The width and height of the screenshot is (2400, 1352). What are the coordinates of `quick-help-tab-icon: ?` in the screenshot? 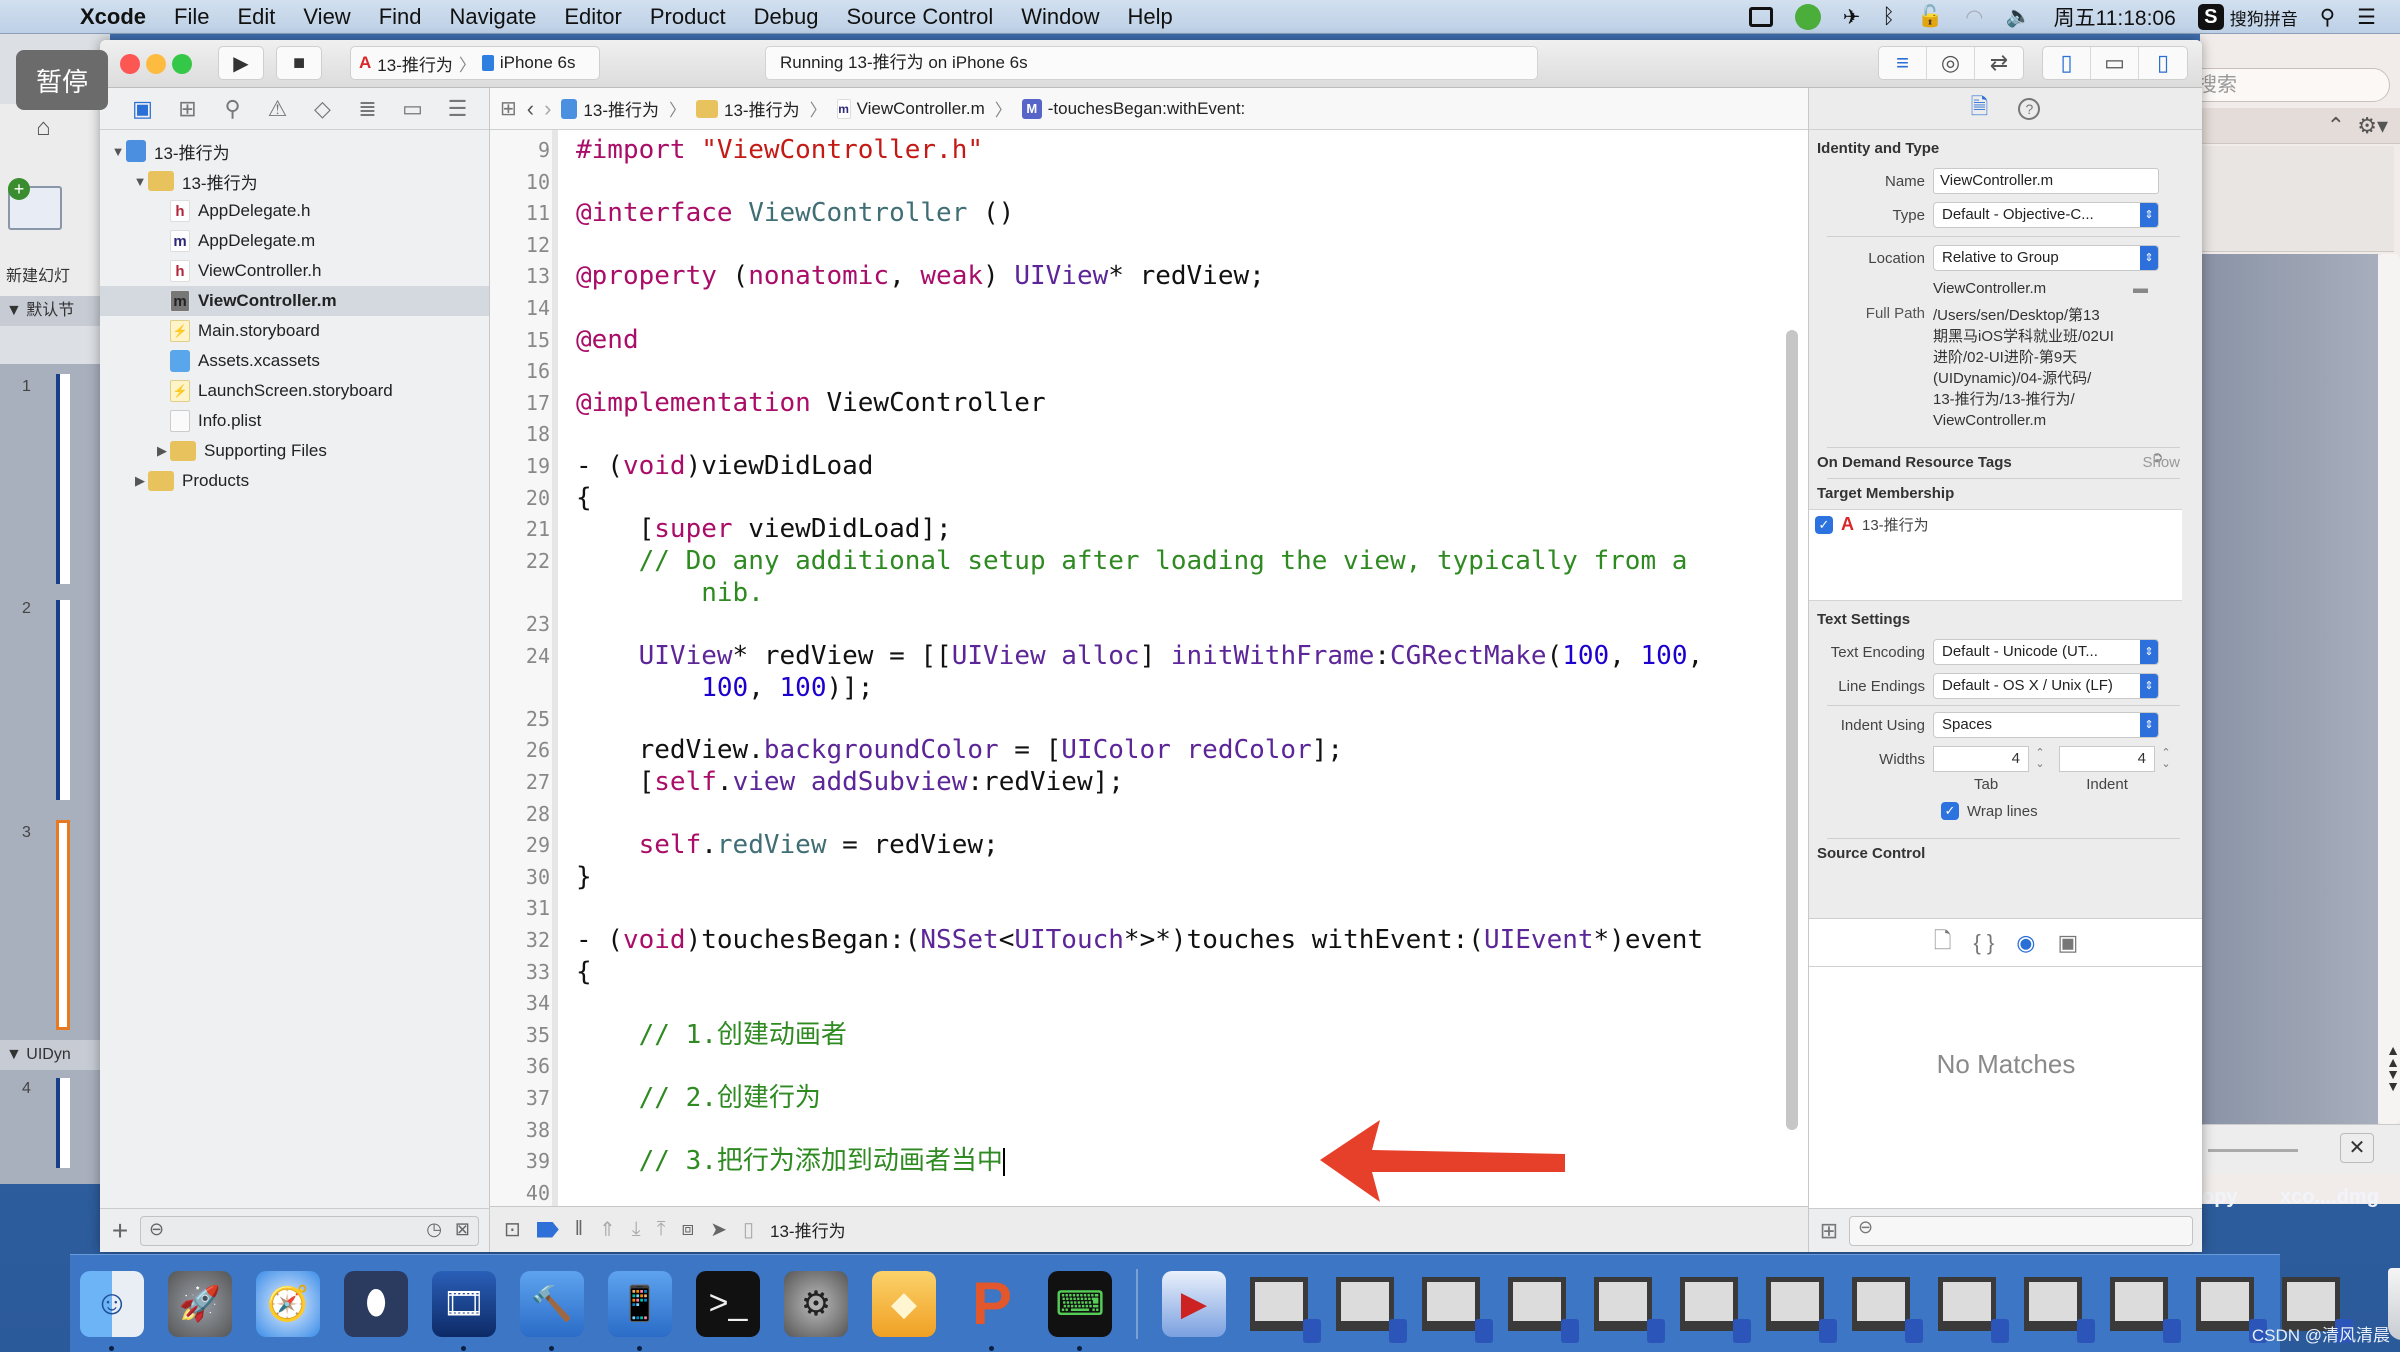 It's located at (2029, 108).